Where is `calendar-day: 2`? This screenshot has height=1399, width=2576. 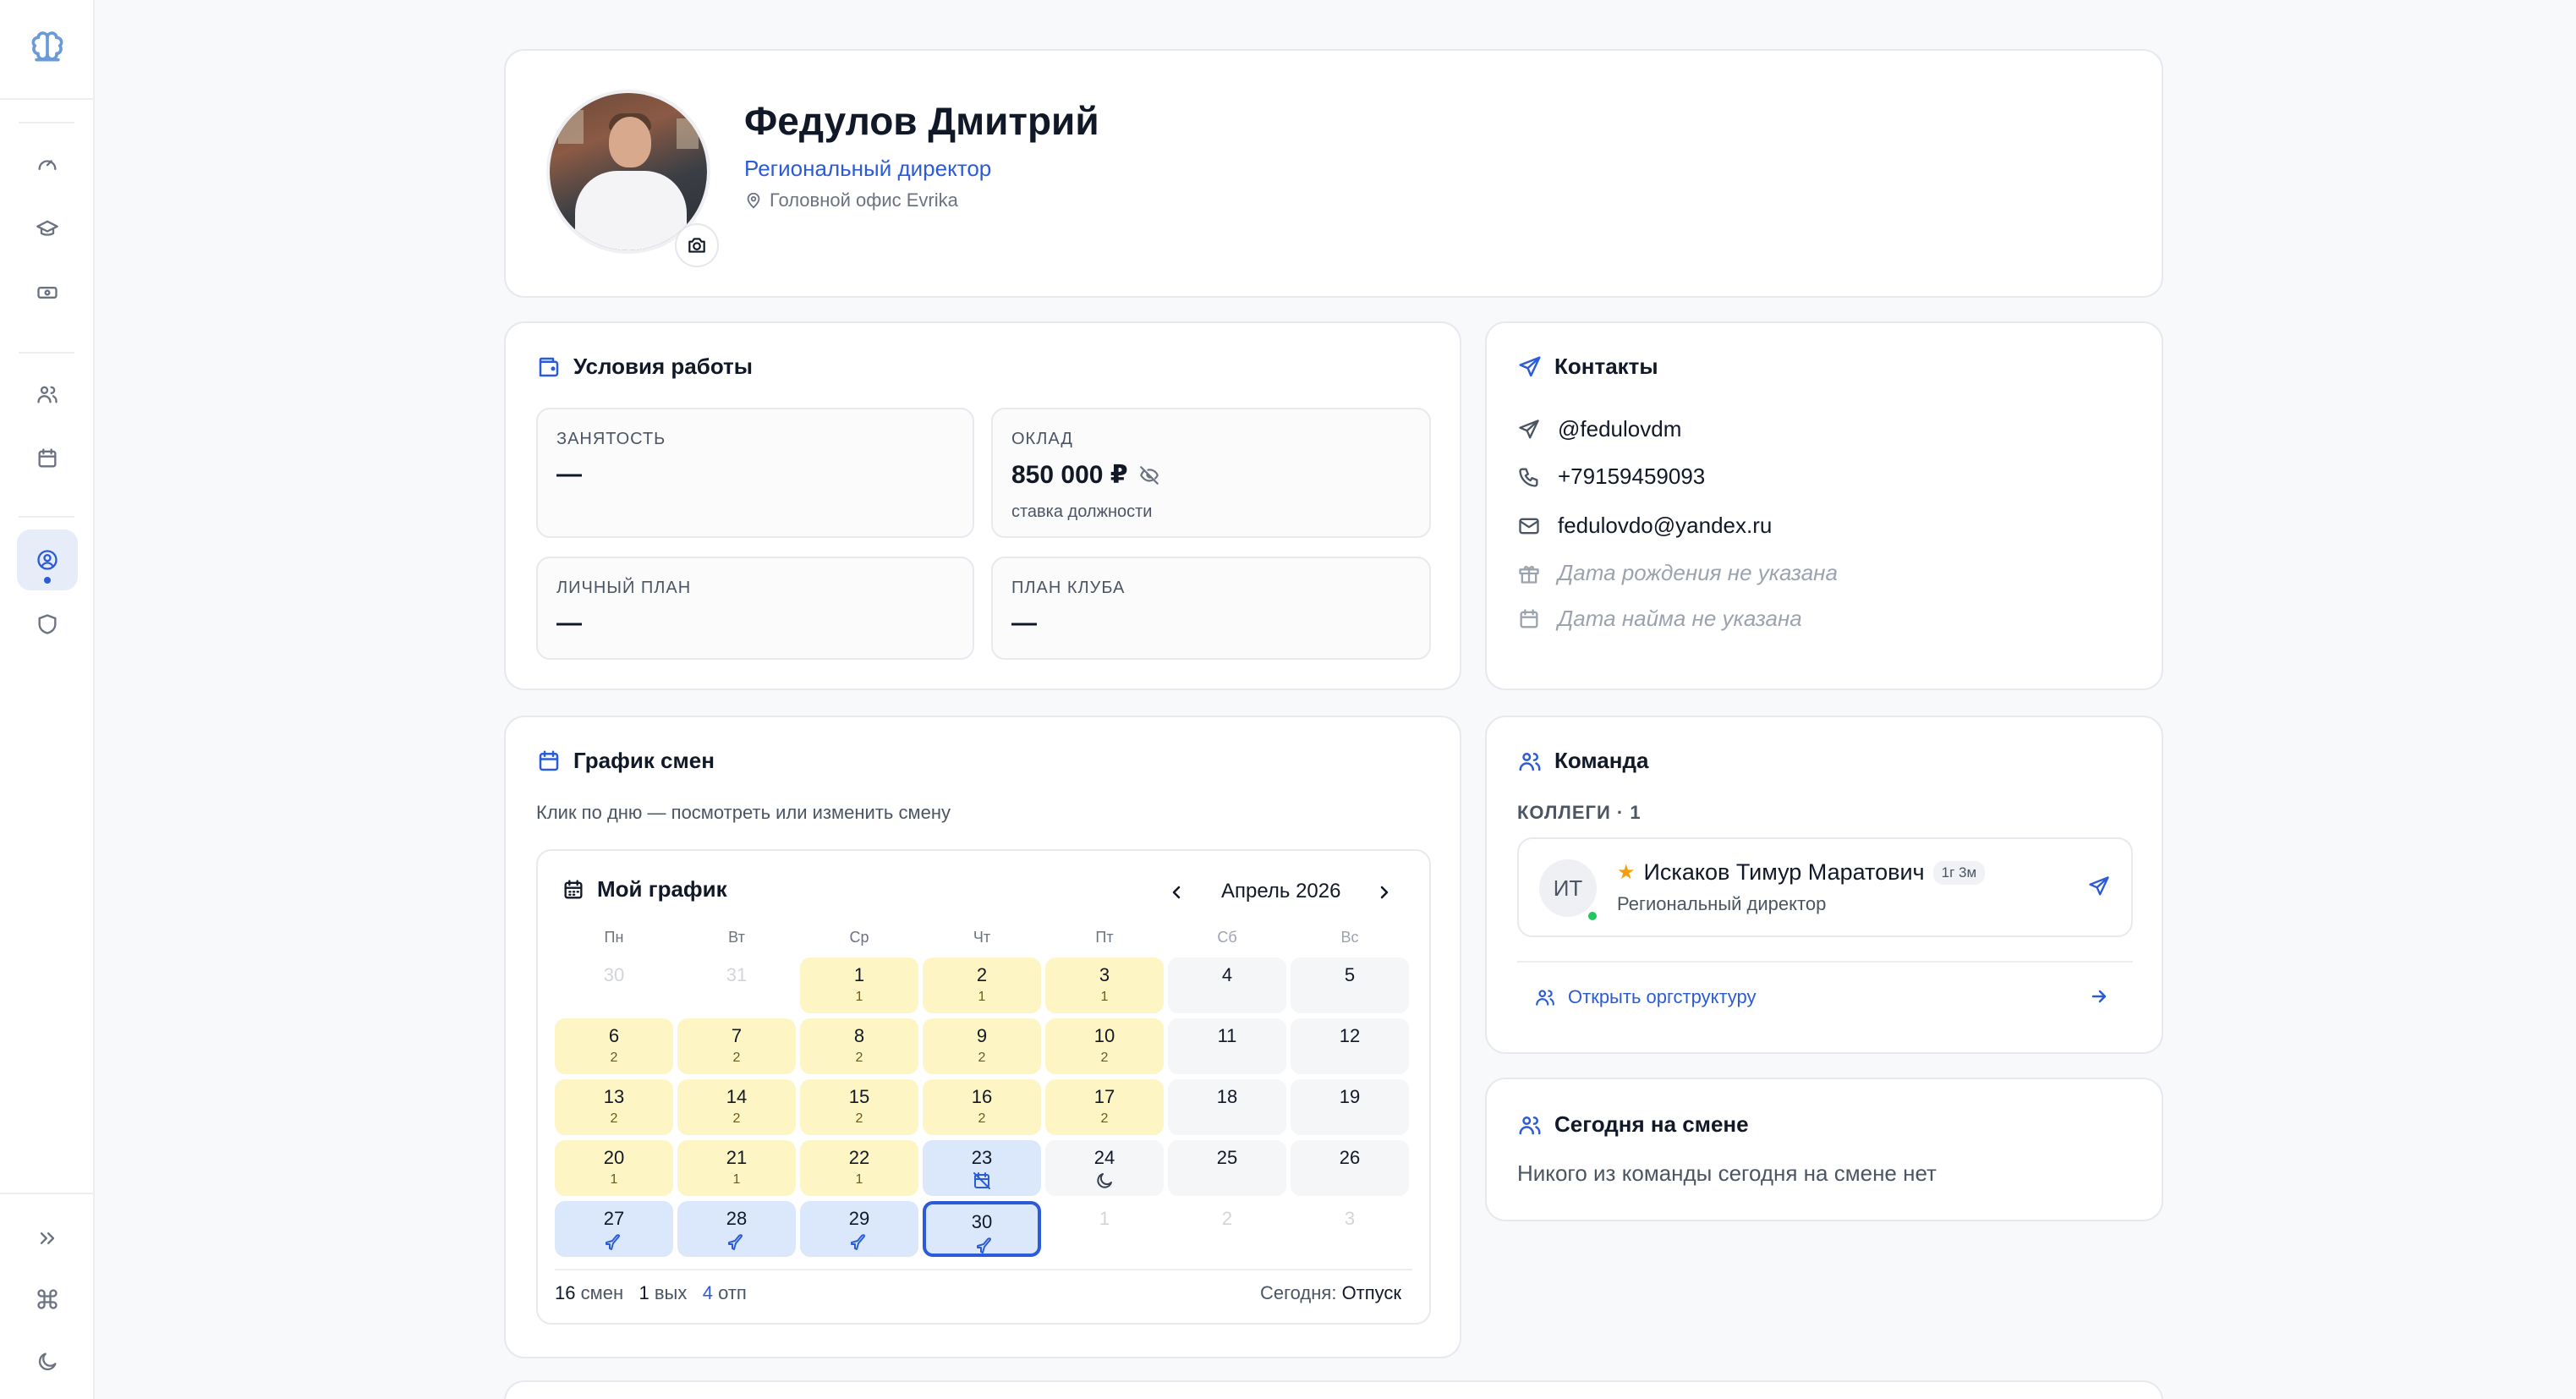 calendar-day: 2 is located at coordinates (1227, 1229).